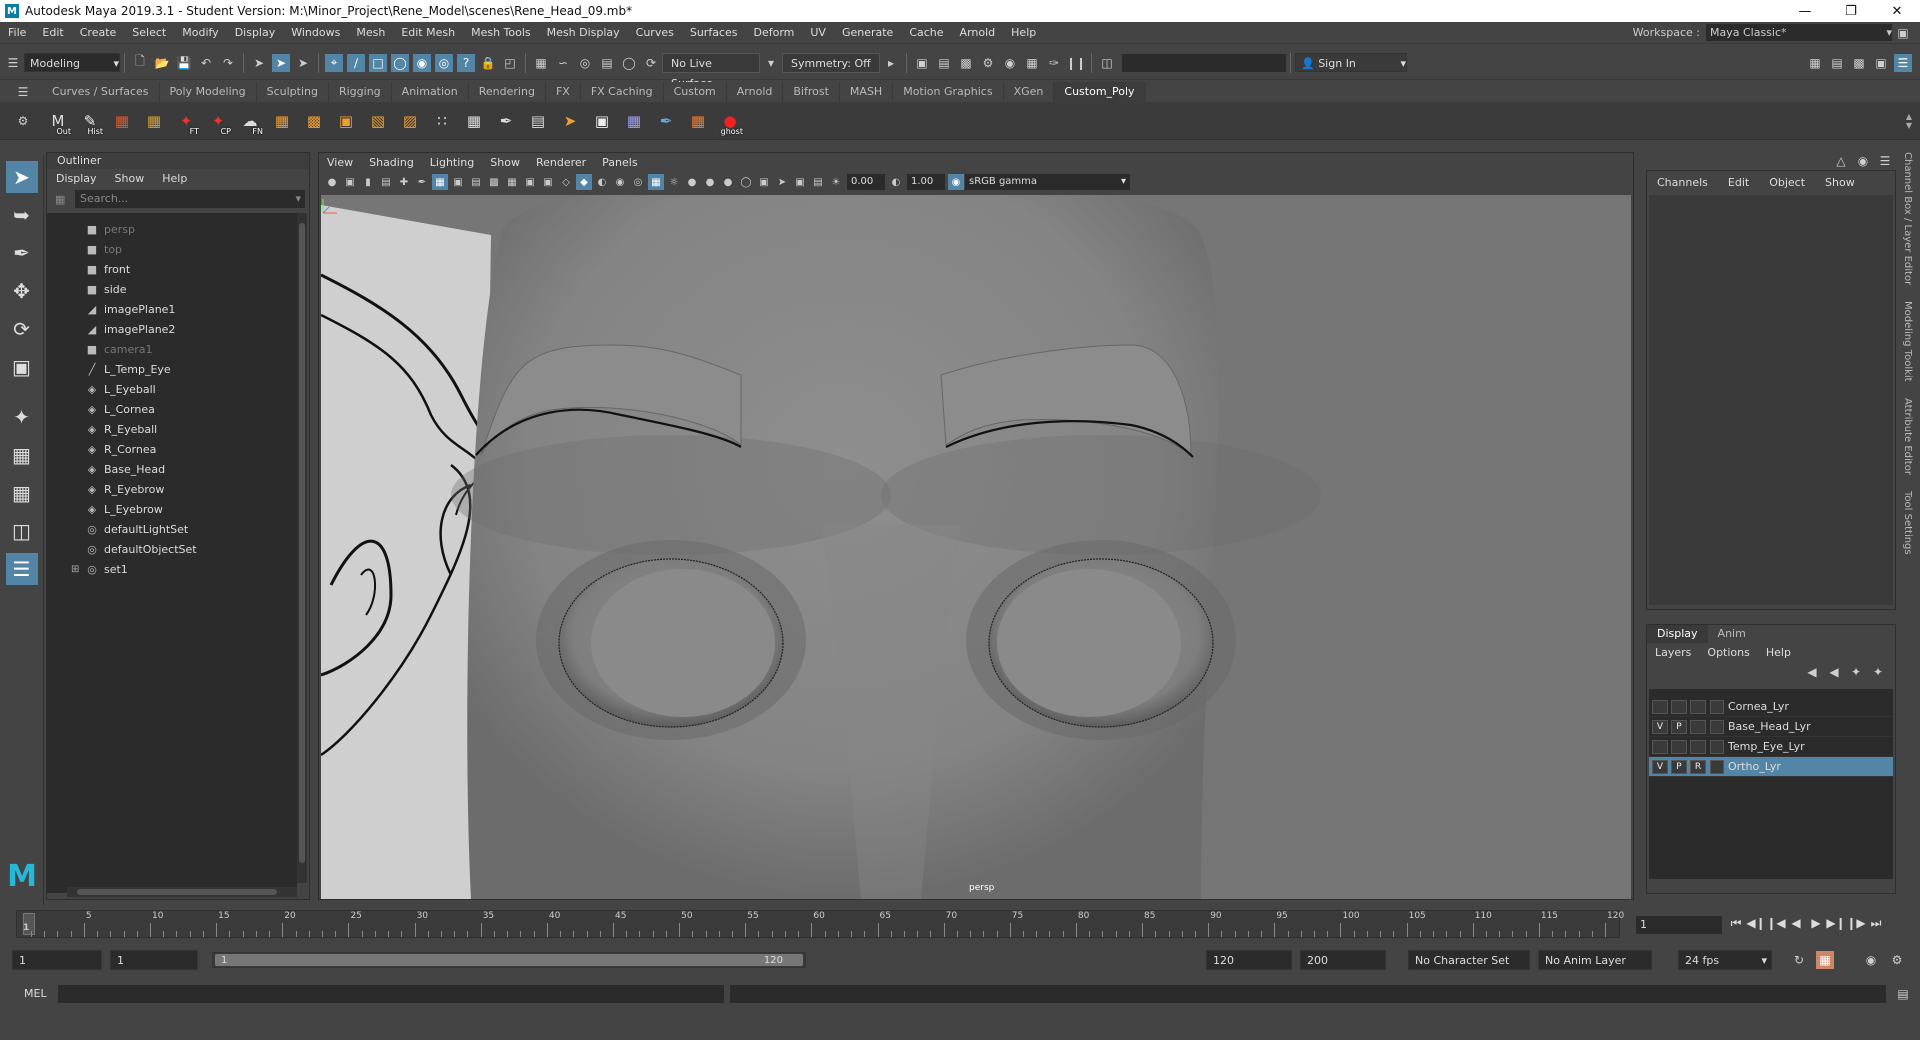  I want to click on arnold-render-icon: ▦, so click(1032, 63).